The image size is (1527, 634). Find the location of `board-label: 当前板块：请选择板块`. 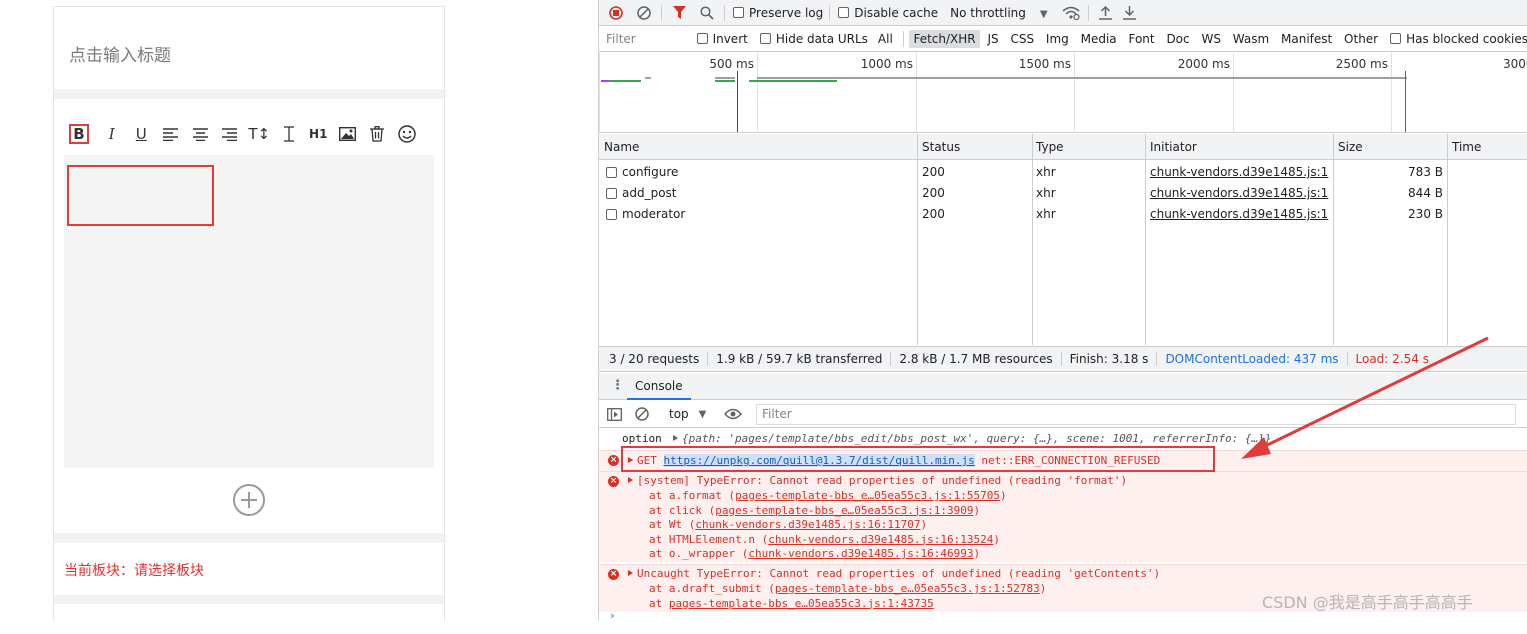

board-label: 当前板块：请选择板块 is located at coordinates (134, 571).